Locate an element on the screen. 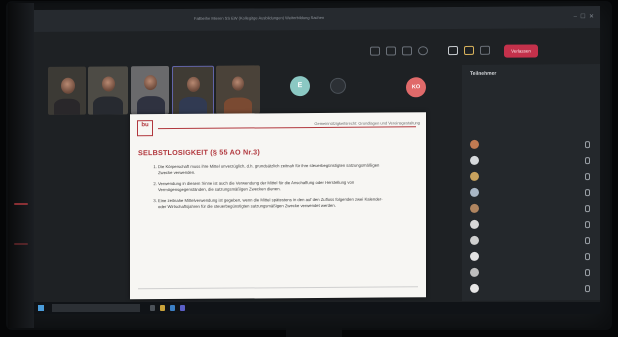 Image resolution: width=618 pixels, height=337 pixels. monitor-stand is located at coordinates (314, 332).